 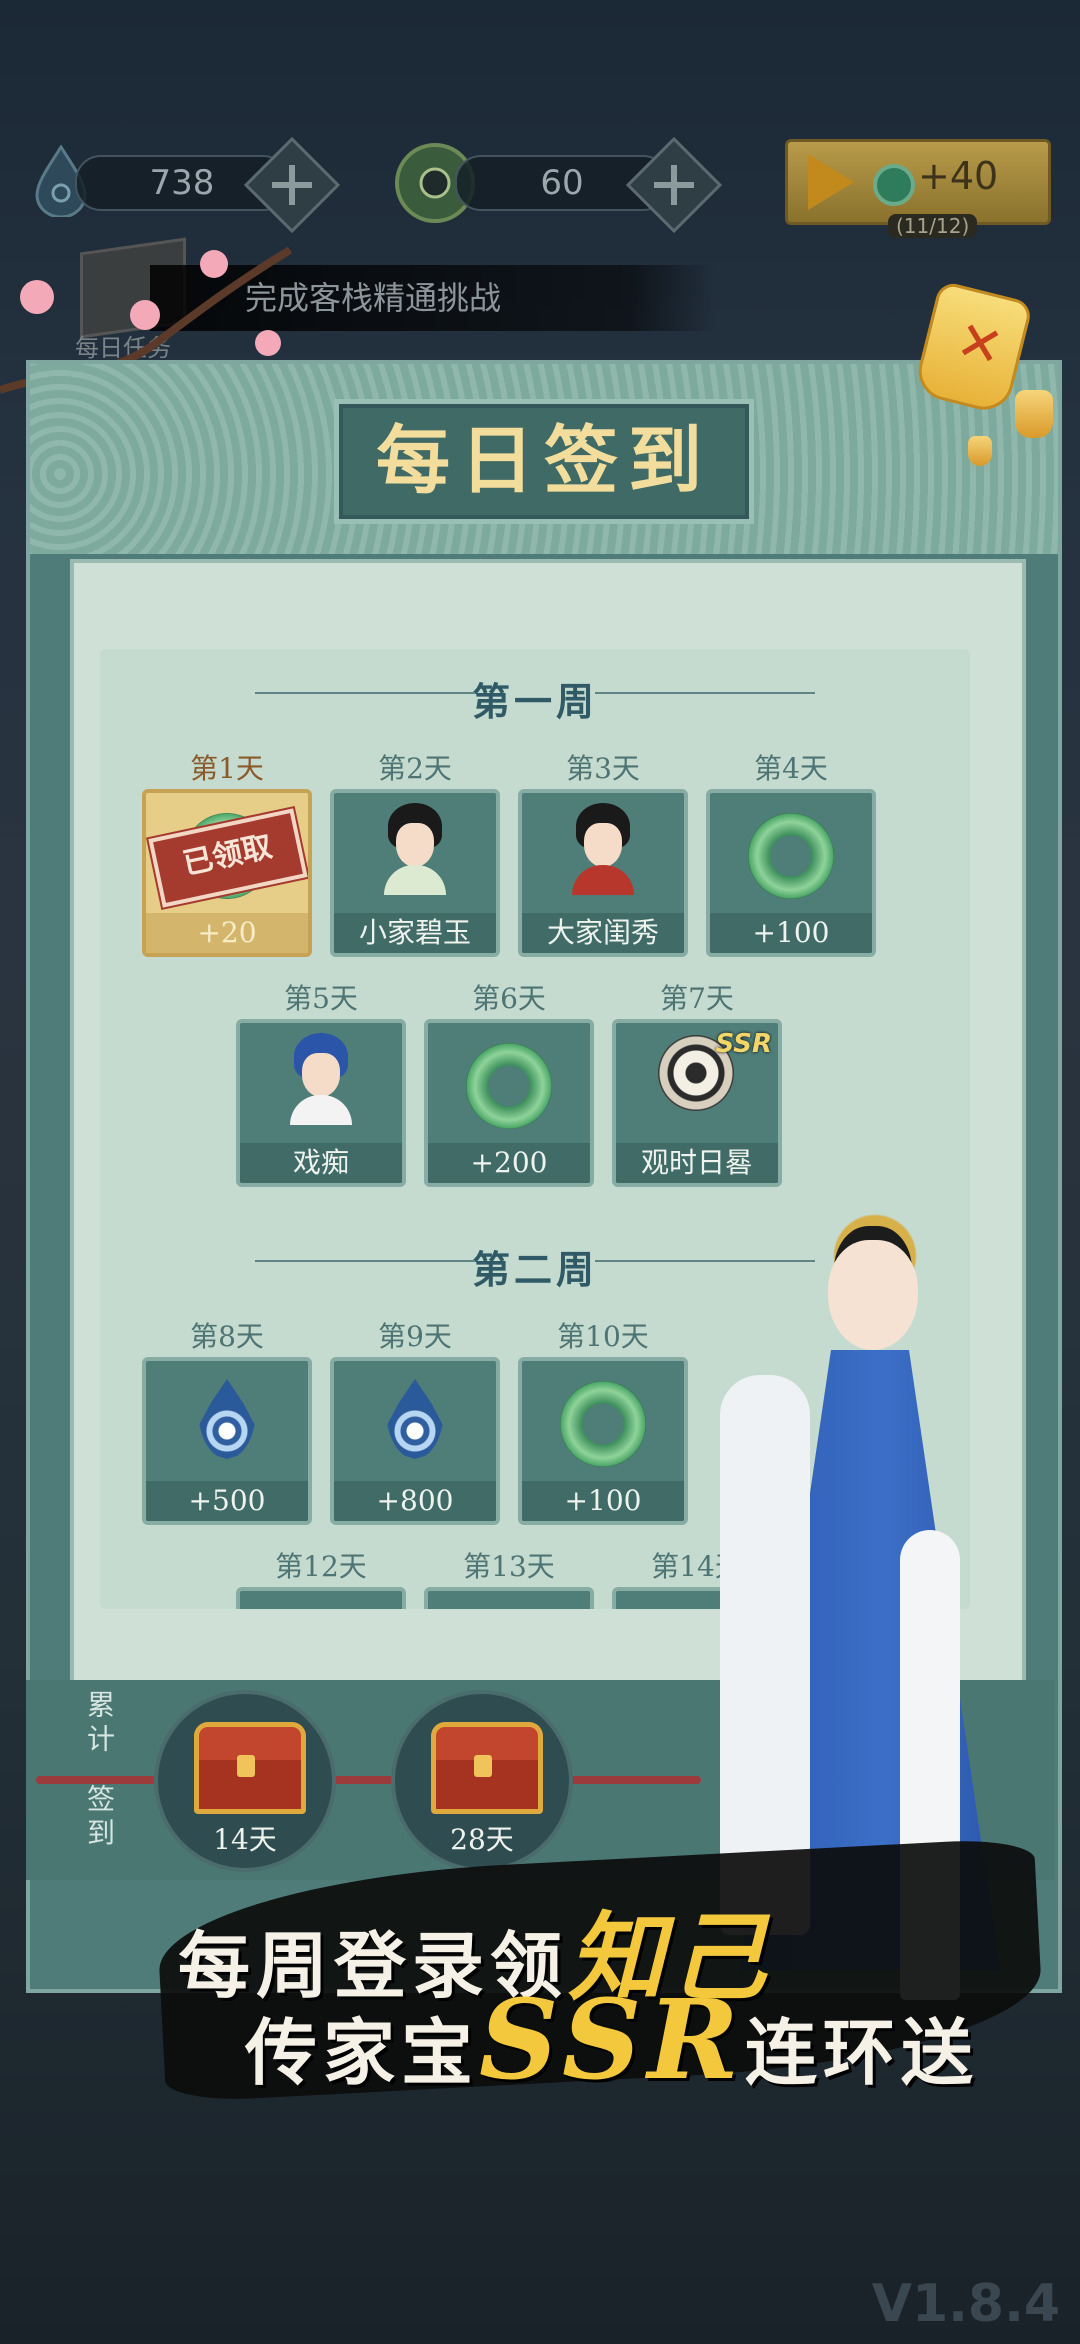 I want to click on day-5: 第5天 戏痴, so click(x=321, y=1083).